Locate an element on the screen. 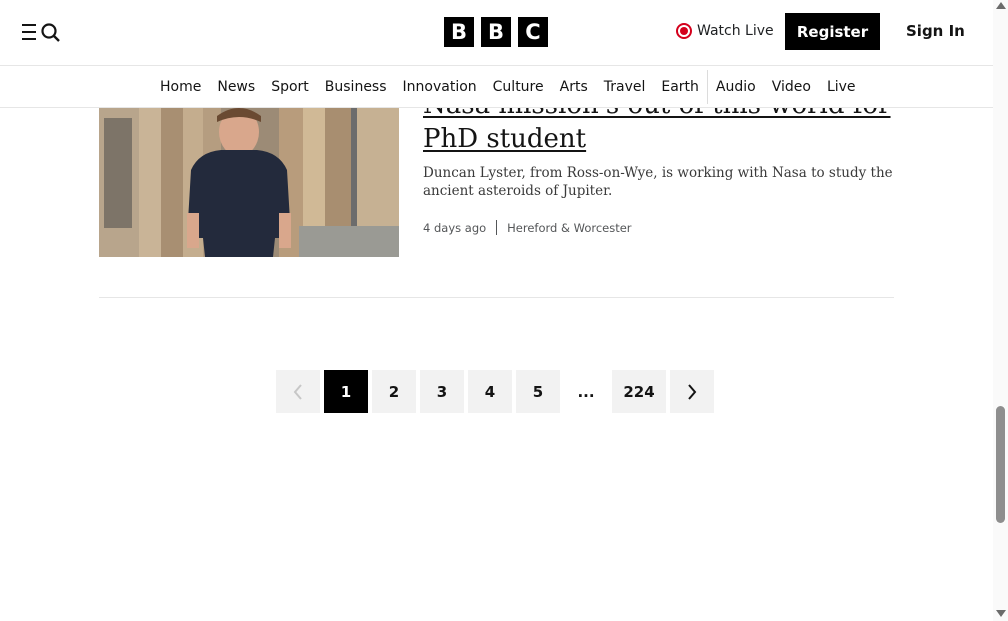 This screenshot has width=1008, height=621. article-meta: 4 days ago Hereford & Worcester is located at coordinates (527, 227).